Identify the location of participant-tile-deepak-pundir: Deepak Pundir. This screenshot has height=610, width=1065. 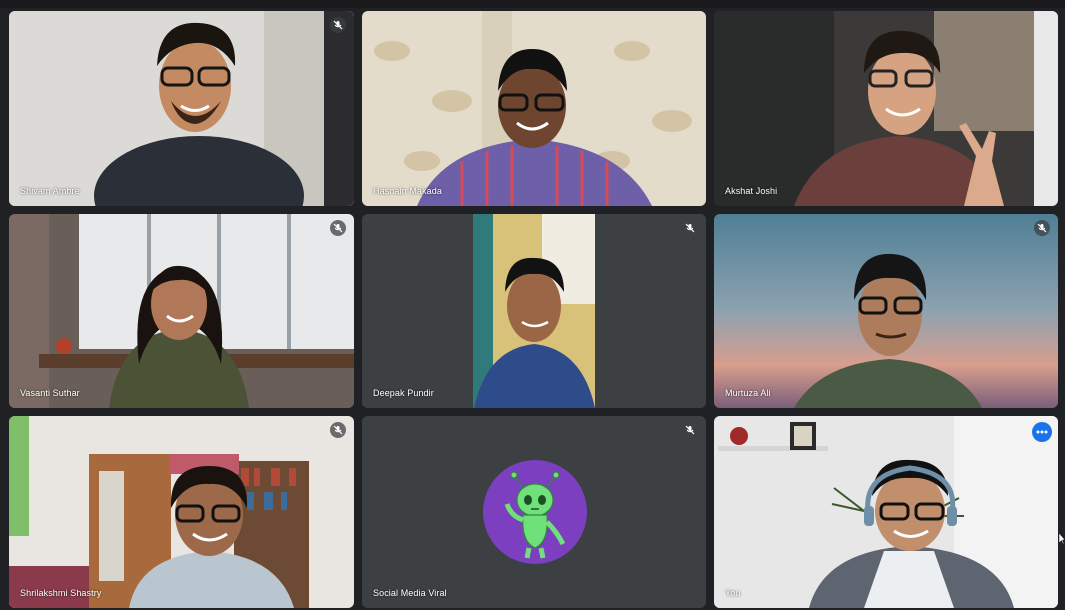
(534, 311).